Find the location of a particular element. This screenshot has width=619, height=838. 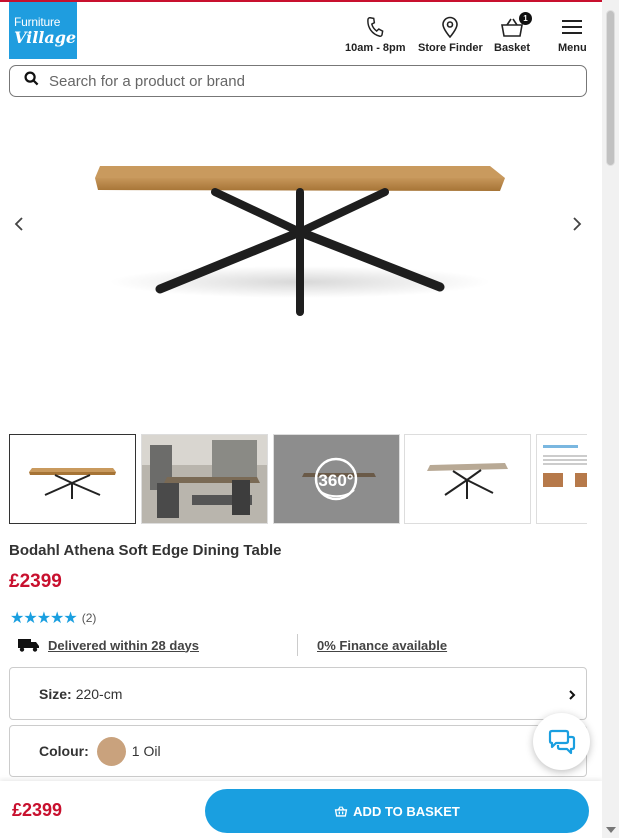

add-to-basket-label: ADD TO BASKET is located at coordinates (406, 811).